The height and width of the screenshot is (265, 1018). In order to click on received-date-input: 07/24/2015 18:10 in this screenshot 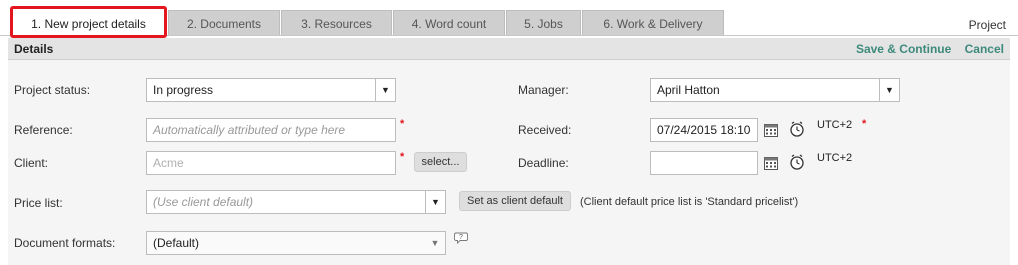, I will do `click(704, 130)`.